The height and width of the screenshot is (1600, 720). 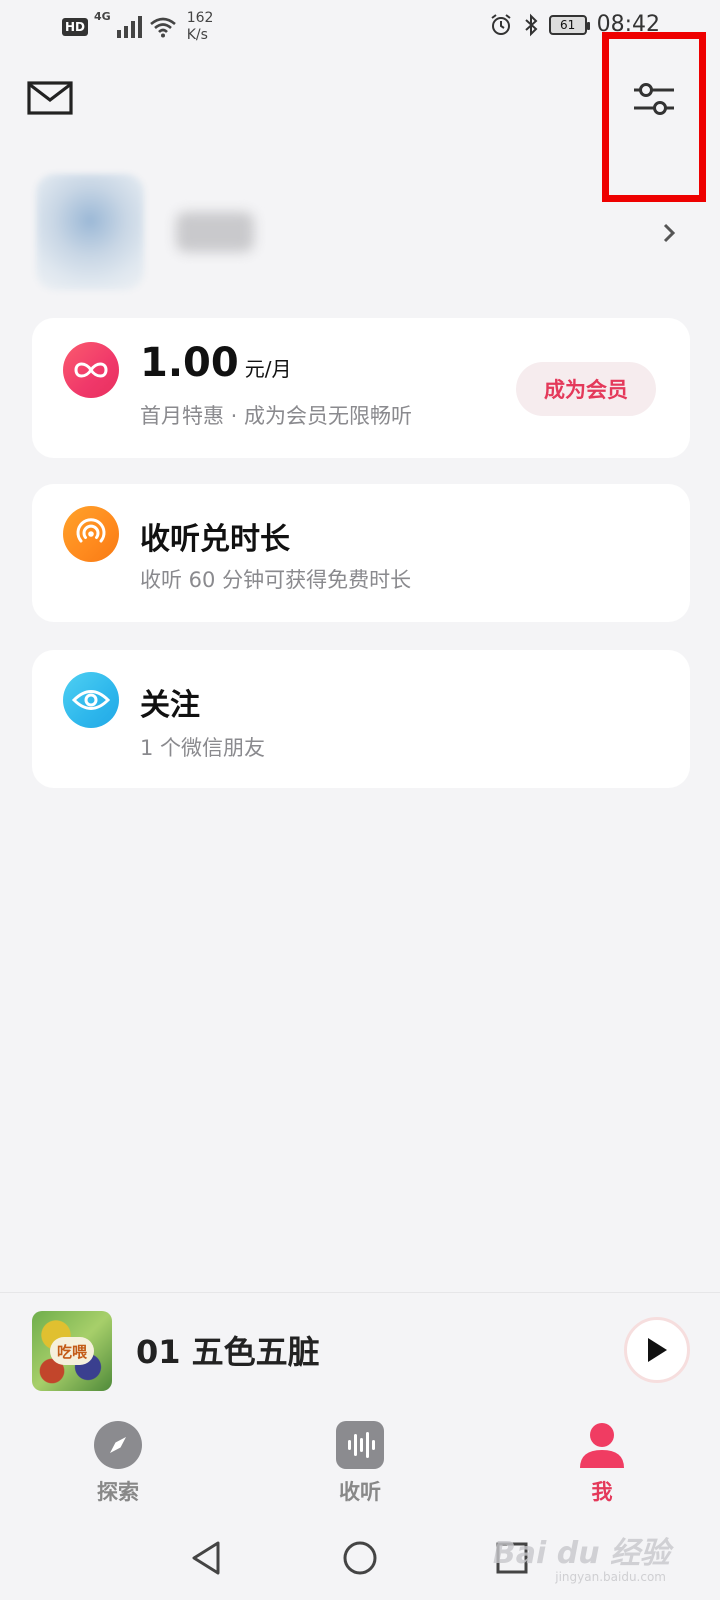 I want to click on vip-card: 1.00 元/月 首月特惠 · 成为会员无限畅听 成为会员, so click(x=361, y=388).